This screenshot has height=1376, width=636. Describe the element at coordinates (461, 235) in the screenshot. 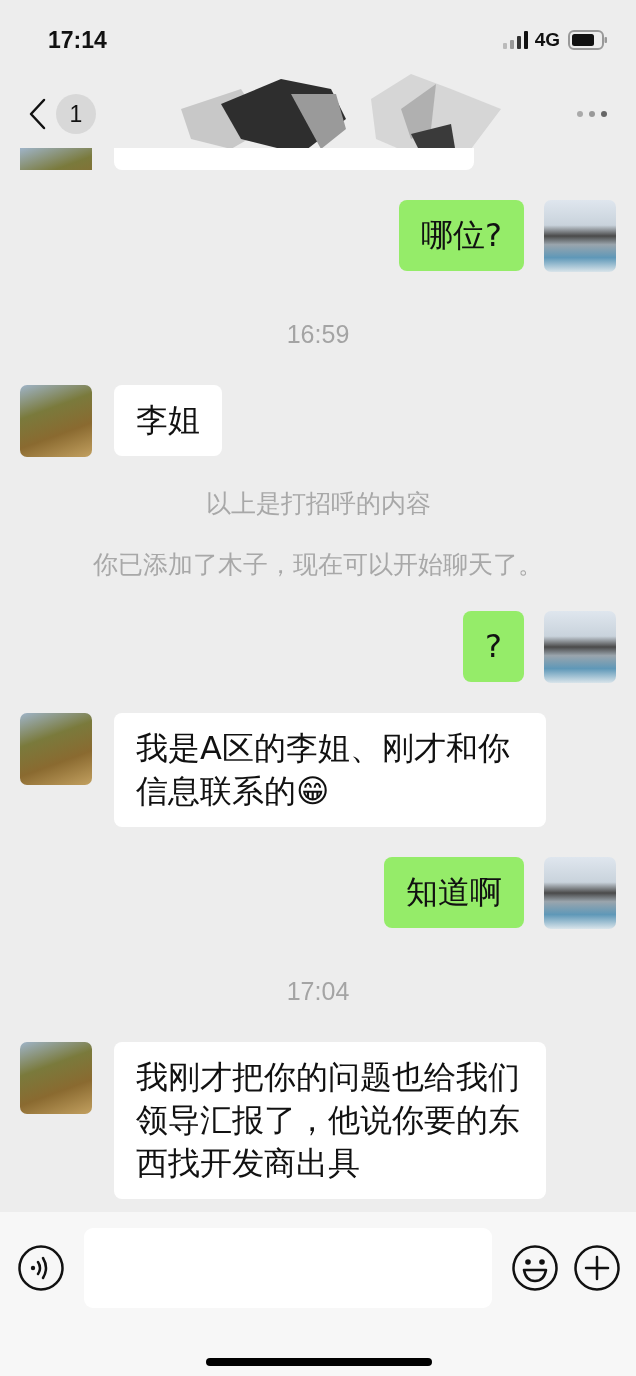

I see `message-bubble: 哪位?` at that location.